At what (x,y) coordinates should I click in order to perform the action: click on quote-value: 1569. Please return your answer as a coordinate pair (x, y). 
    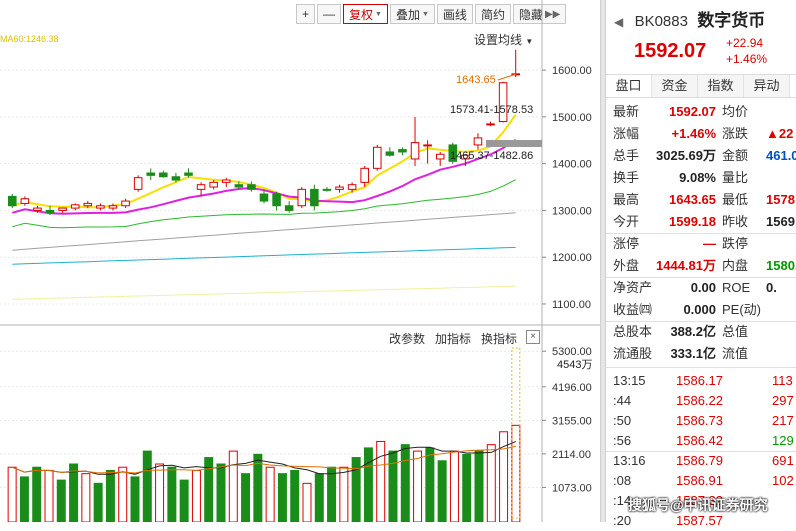
    Looking at the image, I should click on (780, 221).